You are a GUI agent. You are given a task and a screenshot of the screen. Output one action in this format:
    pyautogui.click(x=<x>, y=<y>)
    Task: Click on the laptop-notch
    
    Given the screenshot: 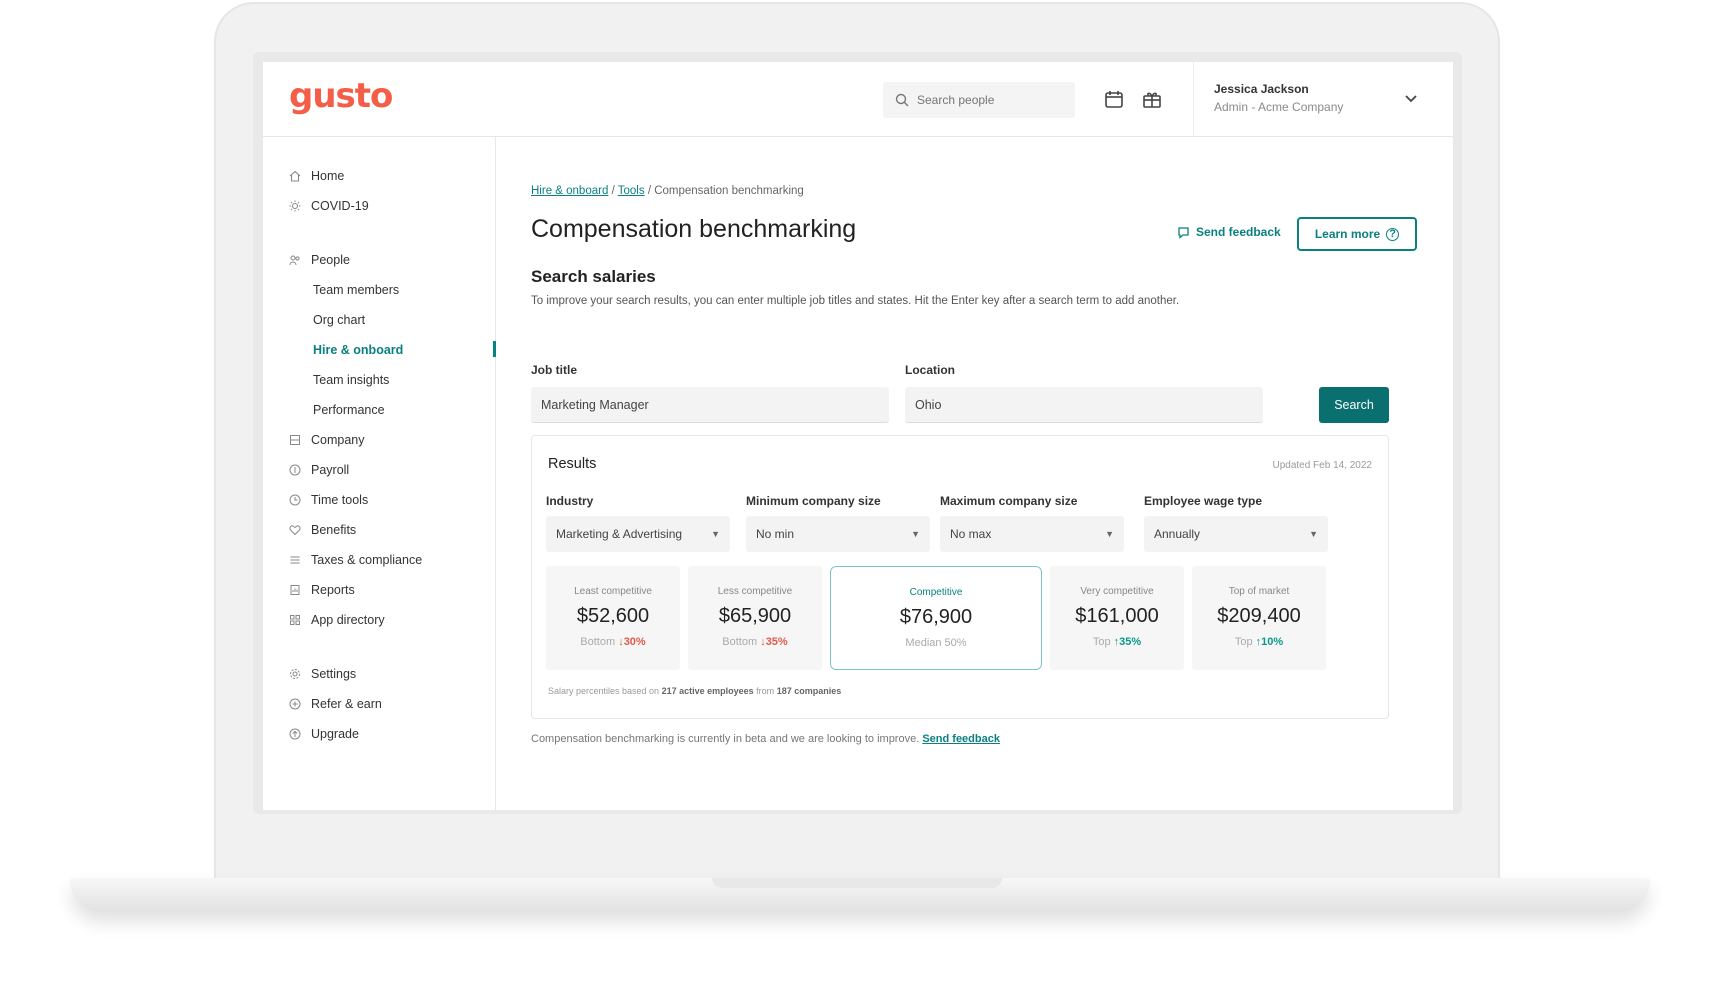 What is the action you would take?
    pyautogui.click(x=857, y=883)
    